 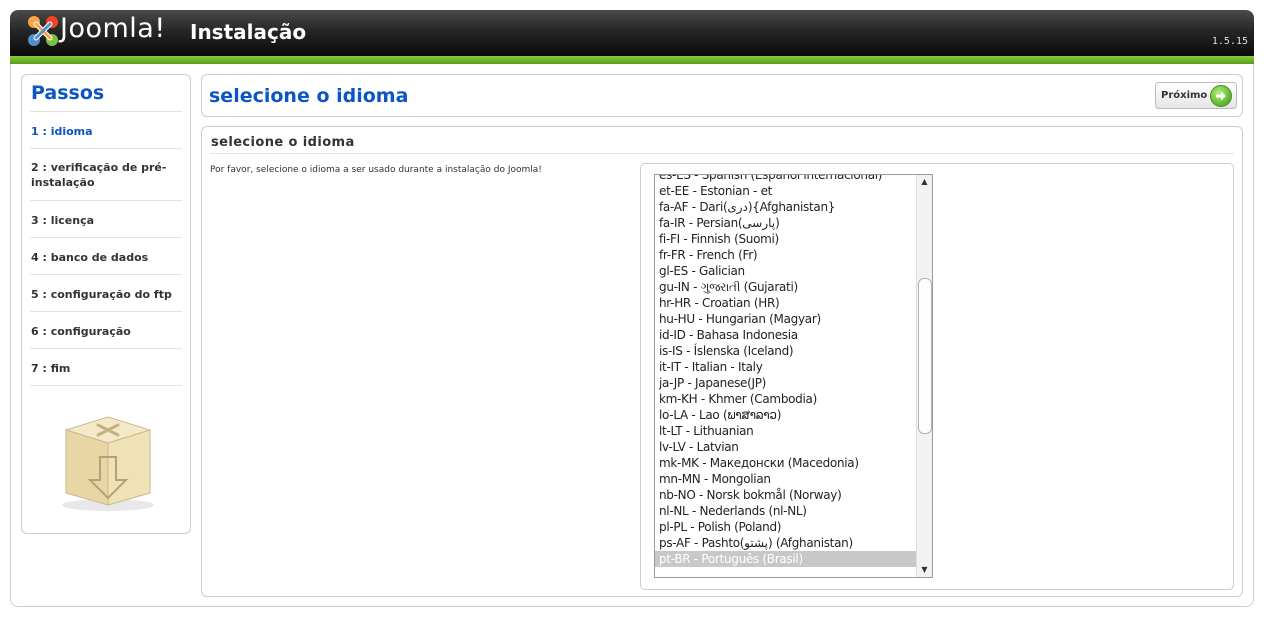 What do you see at coordinates (786, 495) in the screenshot?
I see `language-option: nb-NO - Norsk bokmål (Norway)` at bounding box center [786, 495].